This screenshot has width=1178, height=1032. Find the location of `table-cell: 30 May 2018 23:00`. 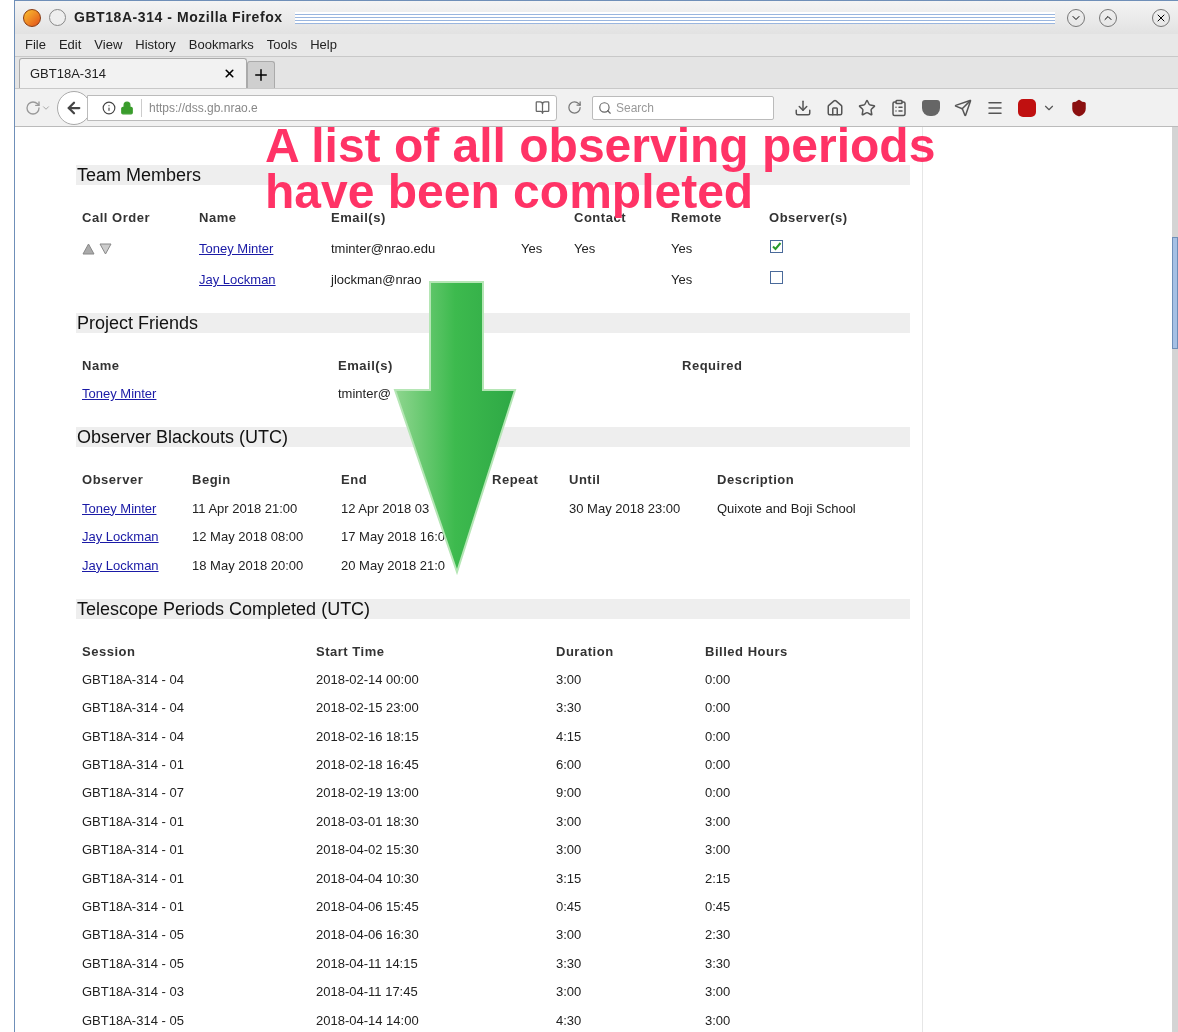

table-cell: 30 May 2018 23:00 is located at coordinates (625, 508).